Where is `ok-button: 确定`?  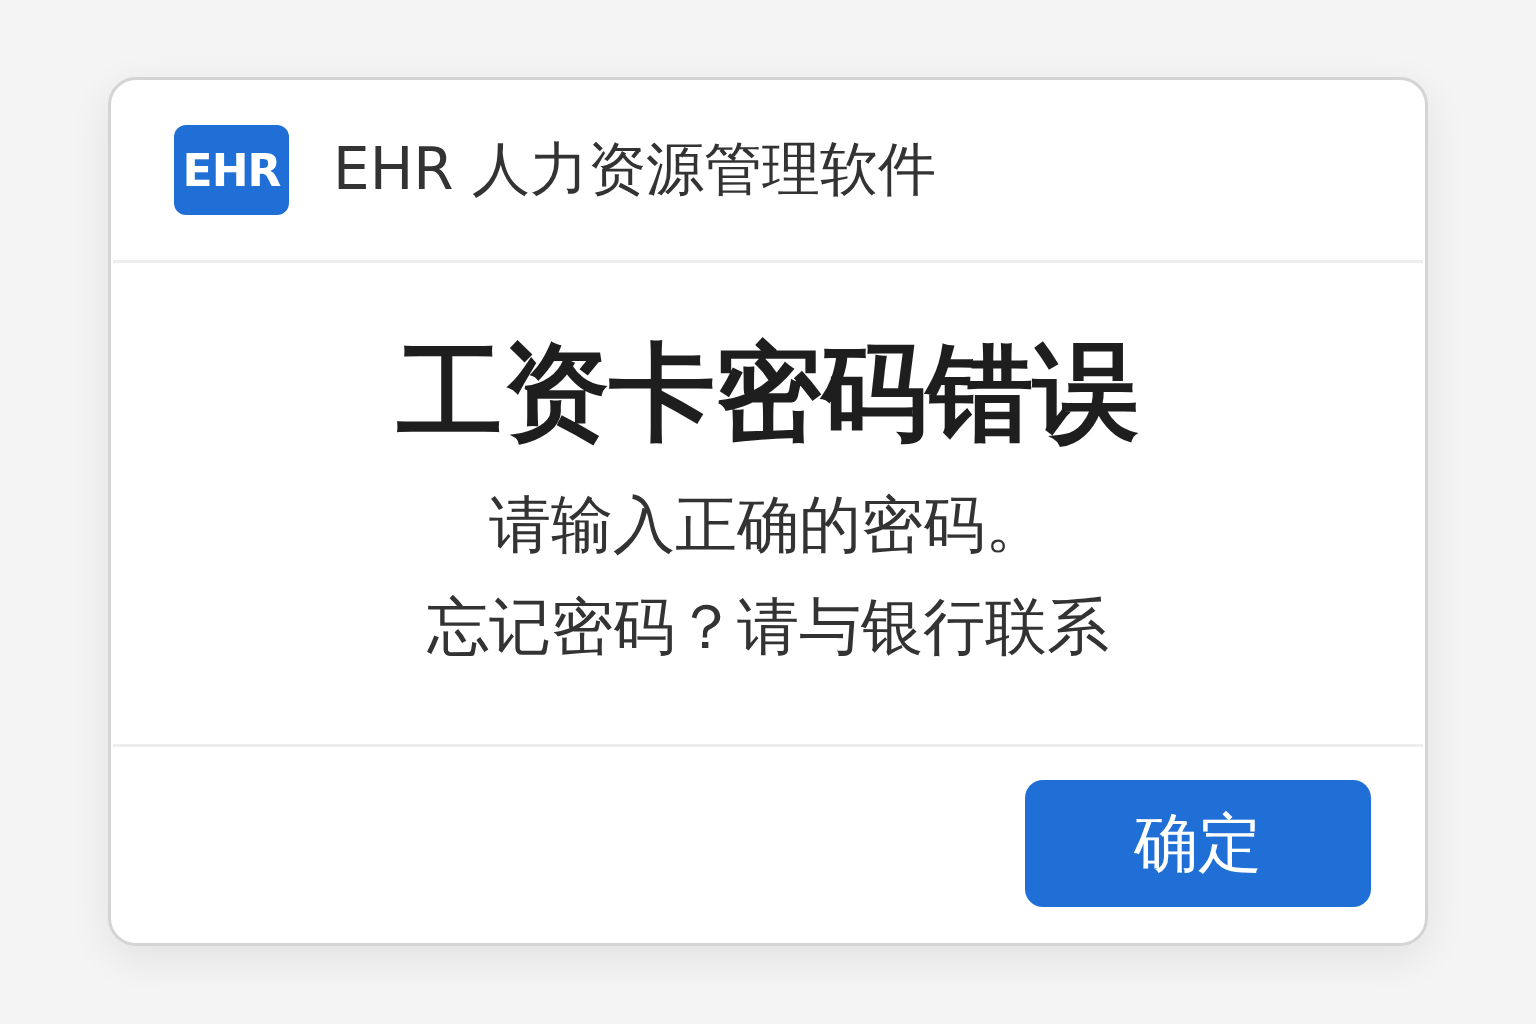
ok-button: 确定 is located at coordinates (1198, 843).